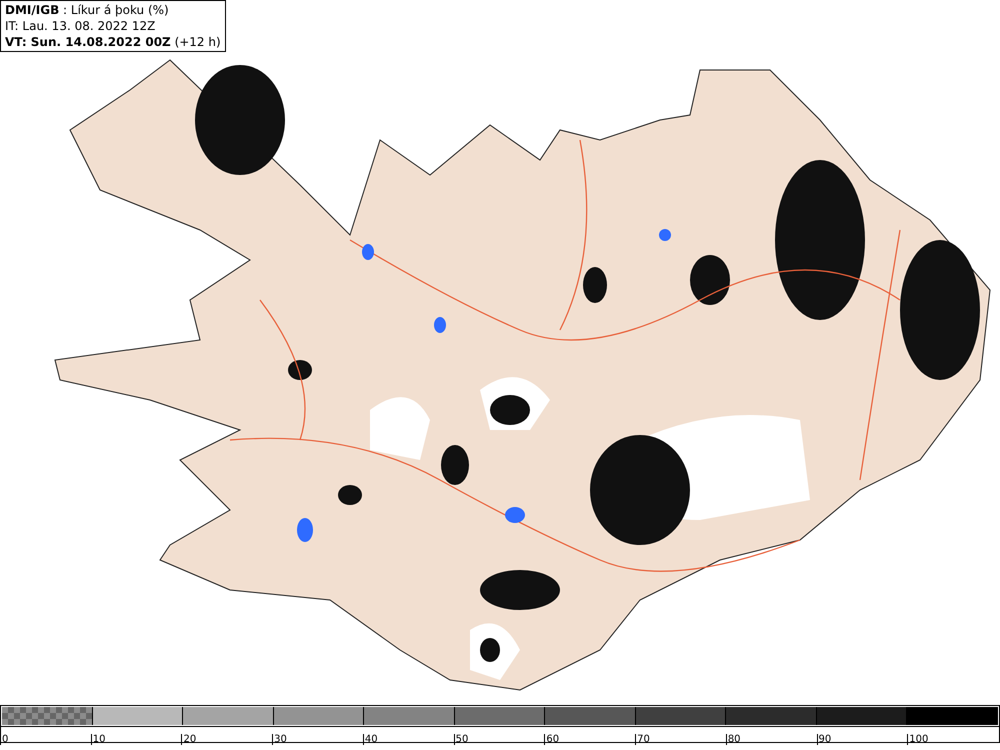 The width and height of the screenshot is (1000, 750). I want to click on legend-tick-label: 10, so click(98, 739).